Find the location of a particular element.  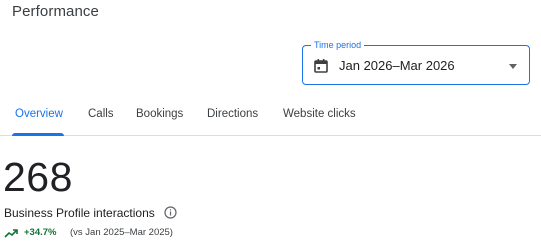

time-period-select: Time period Jan 2026–Mar 2026 is located at coordinates (416, 62).